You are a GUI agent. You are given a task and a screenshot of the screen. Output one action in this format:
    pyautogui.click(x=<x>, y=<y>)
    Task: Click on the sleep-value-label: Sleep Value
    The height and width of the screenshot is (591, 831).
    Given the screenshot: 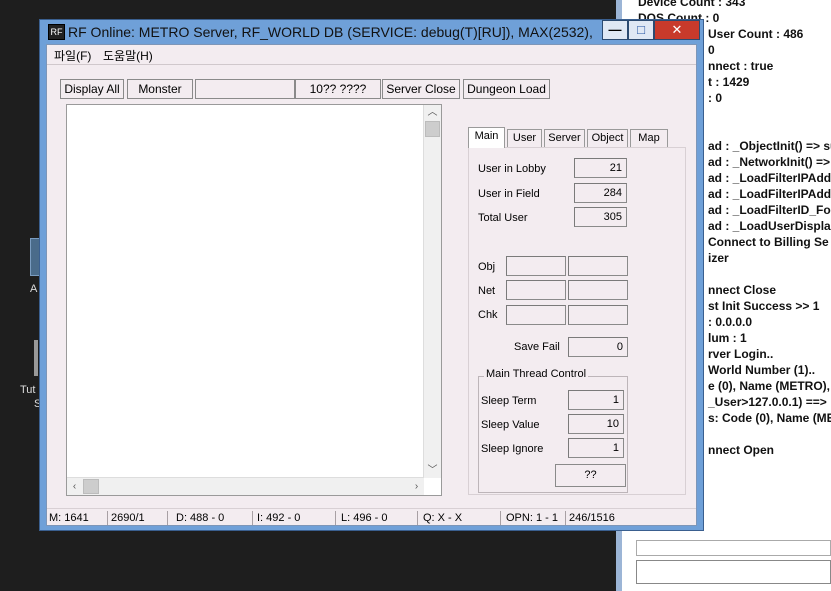 What is the action you would take?
    pyautogui.click(x=510, y=425)
    